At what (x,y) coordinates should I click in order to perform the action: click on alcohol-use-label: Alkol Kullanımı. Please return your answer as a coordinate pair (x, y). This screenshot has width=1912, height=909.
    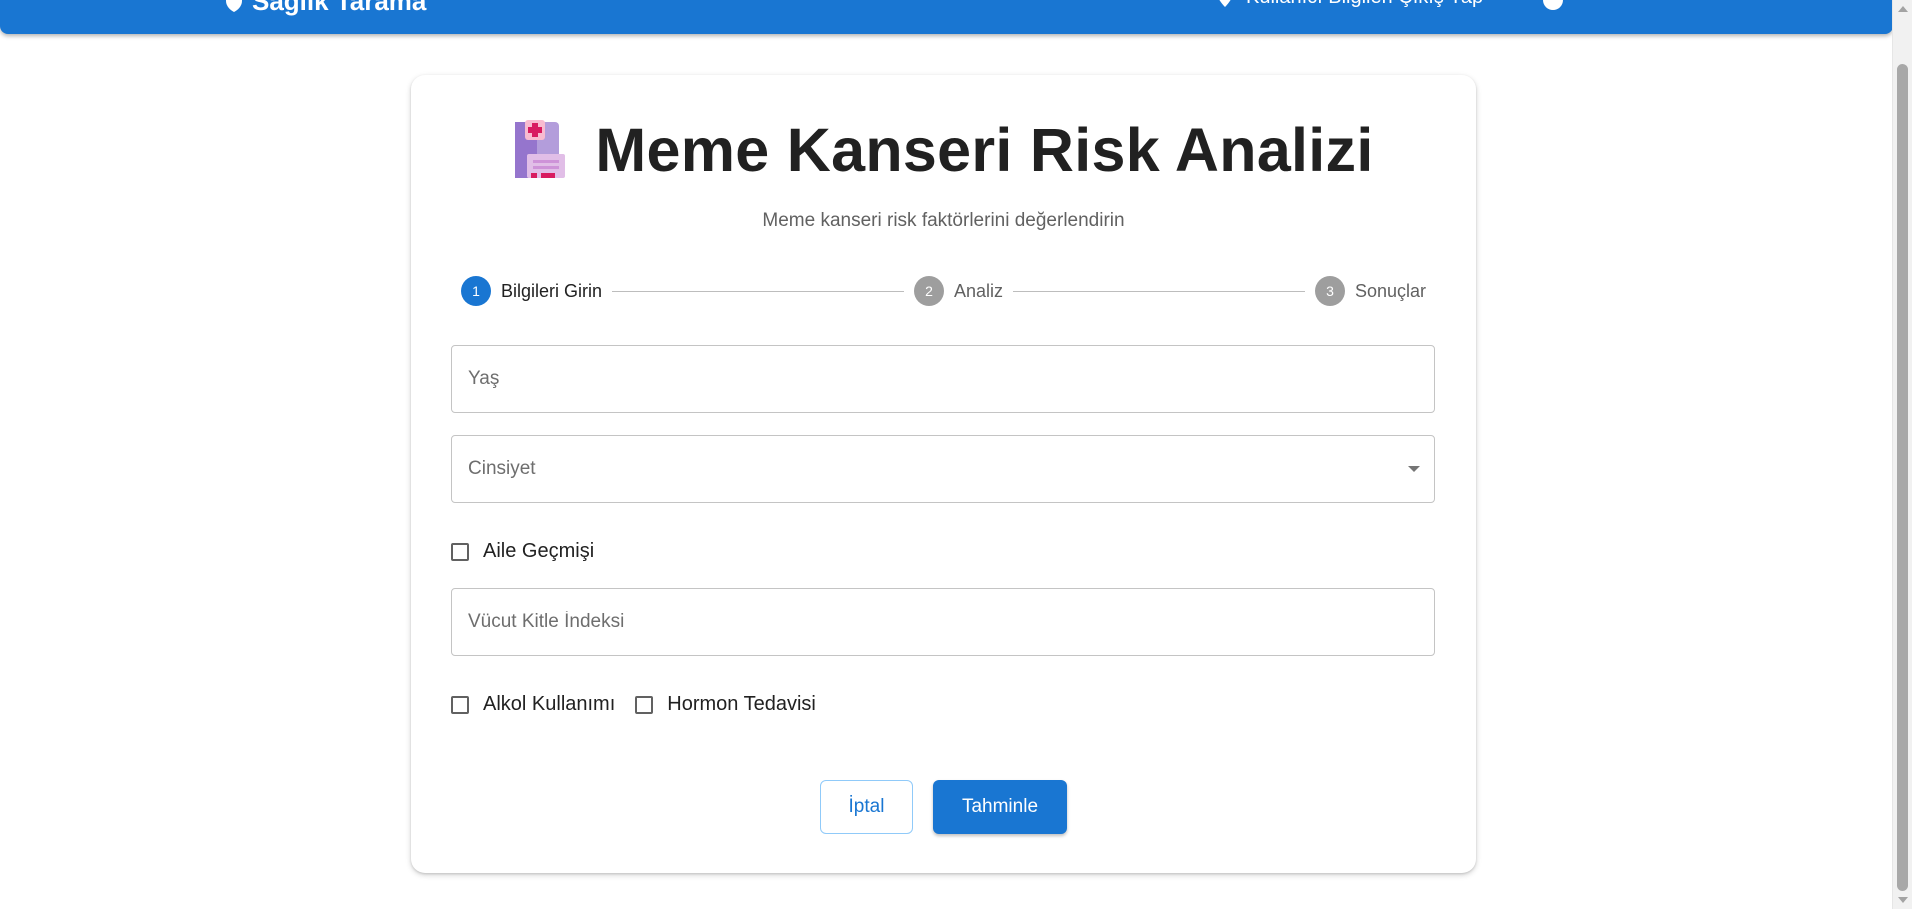
    Looking at the image, I should click on (549, 704).